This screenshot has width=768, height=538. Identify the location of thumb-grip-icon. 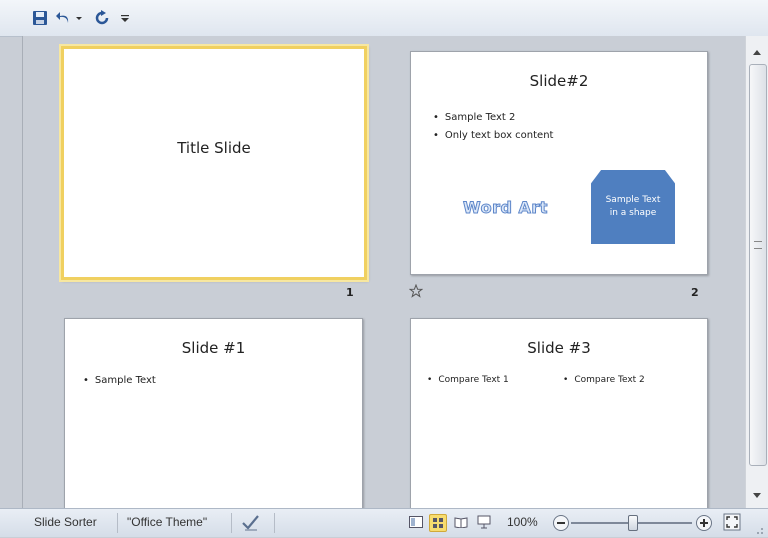
(758, 245).